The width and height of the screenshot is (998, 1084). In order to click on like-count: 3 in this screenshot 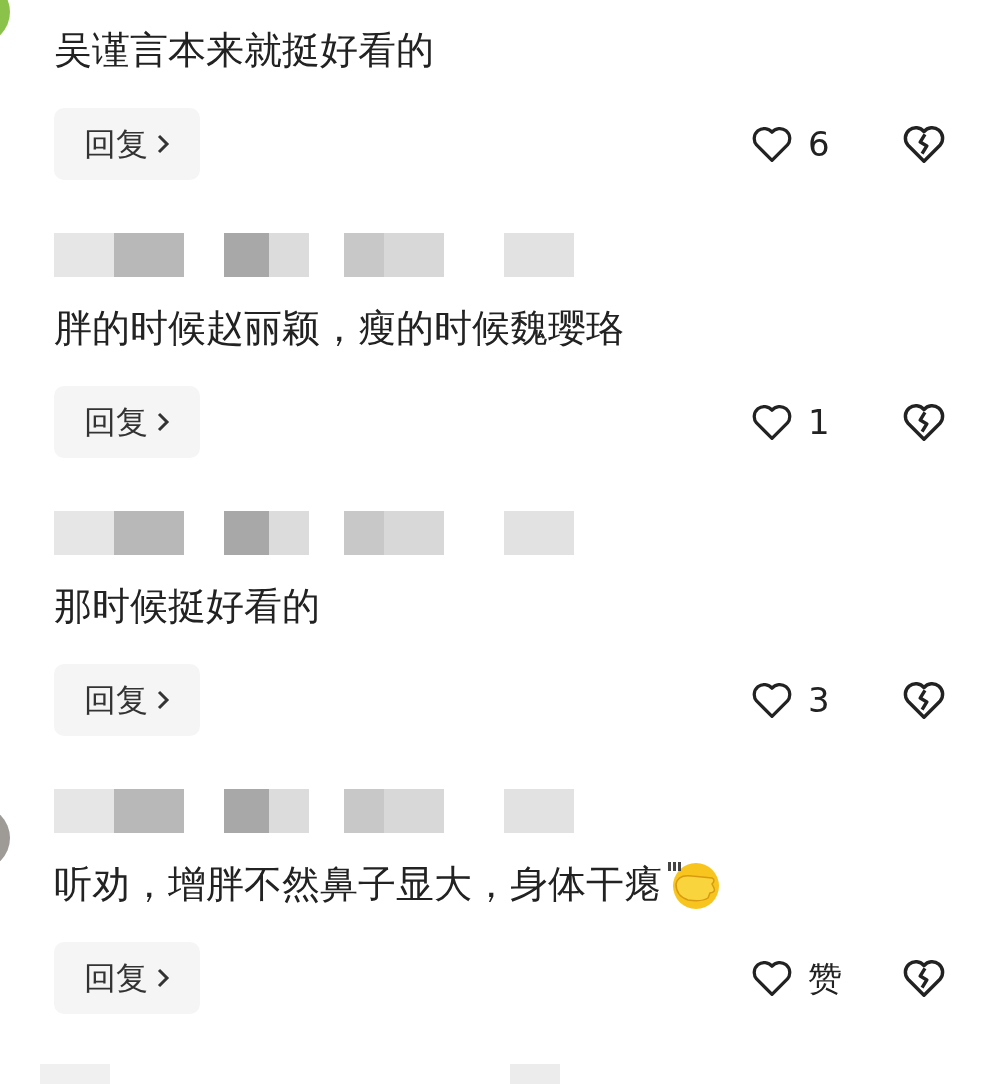, I will do `click(819, 700)`.